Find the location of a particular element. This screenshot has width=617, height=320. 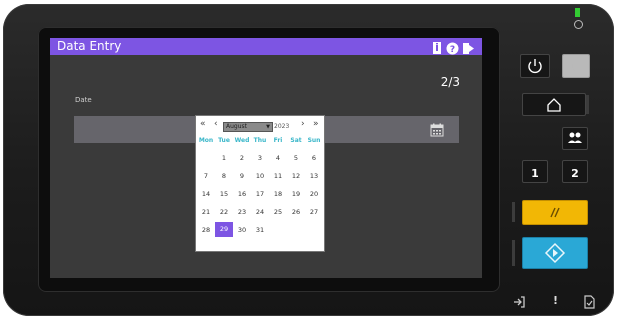

power-icon is located at coordinates (535, 66).